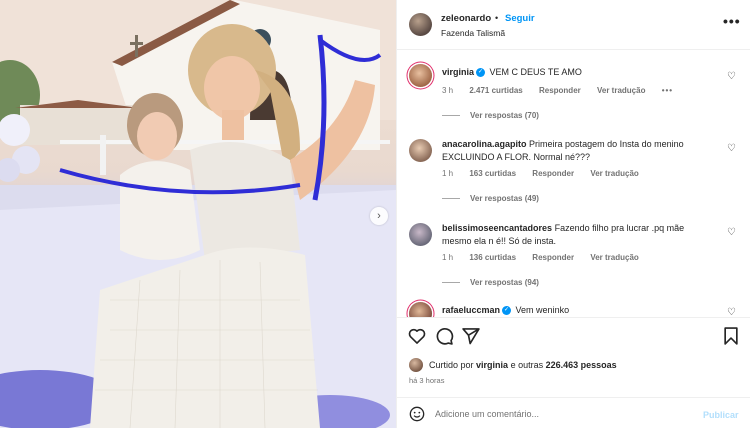 This screenshot has height=428, width=750. What do you see at coordinates (416, 365) in the screenshot?
I see `liker-avatar` at bounding box center [416, 365].